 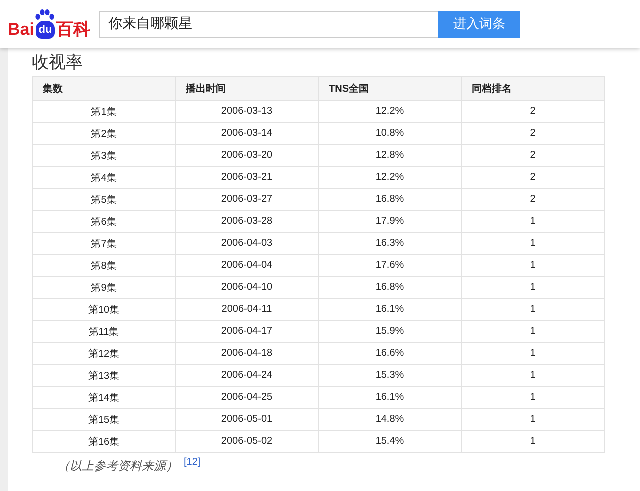 I want to click on table-cell: 第2集, so click(x=104, y=133).